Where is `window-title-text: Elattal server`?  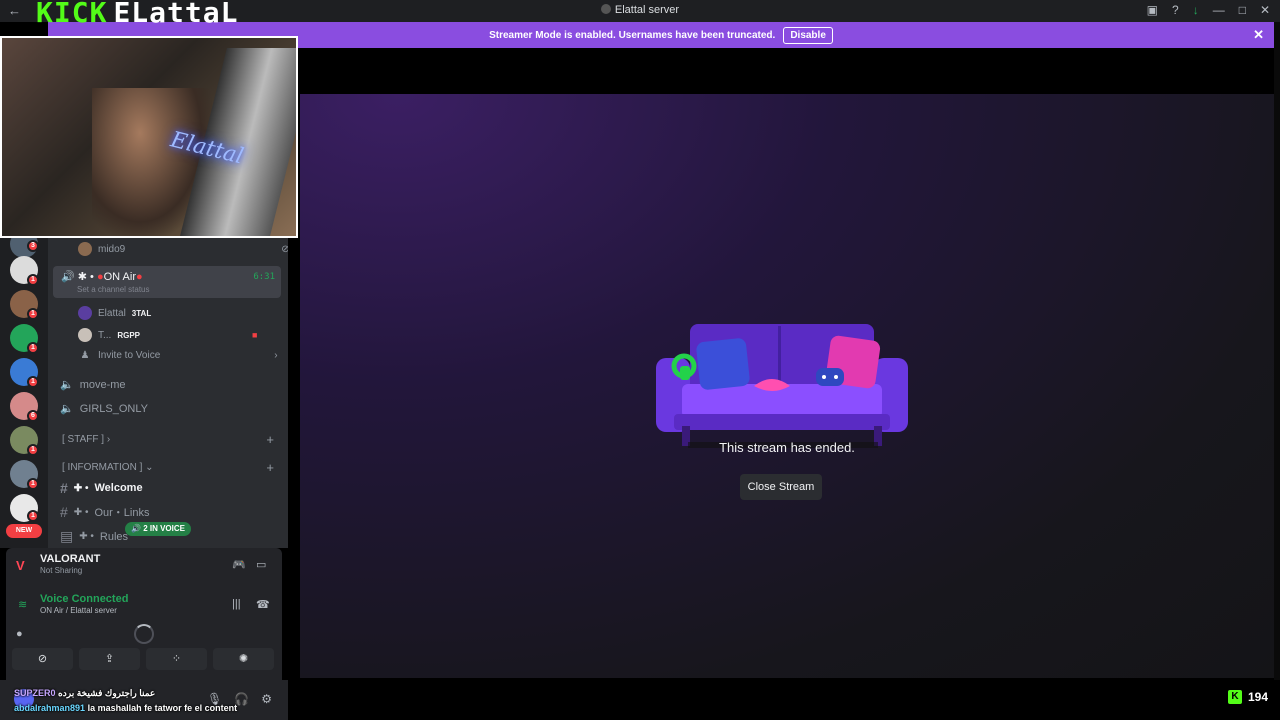 window-title-text: Elattal server is located at coordinates (647, 10).